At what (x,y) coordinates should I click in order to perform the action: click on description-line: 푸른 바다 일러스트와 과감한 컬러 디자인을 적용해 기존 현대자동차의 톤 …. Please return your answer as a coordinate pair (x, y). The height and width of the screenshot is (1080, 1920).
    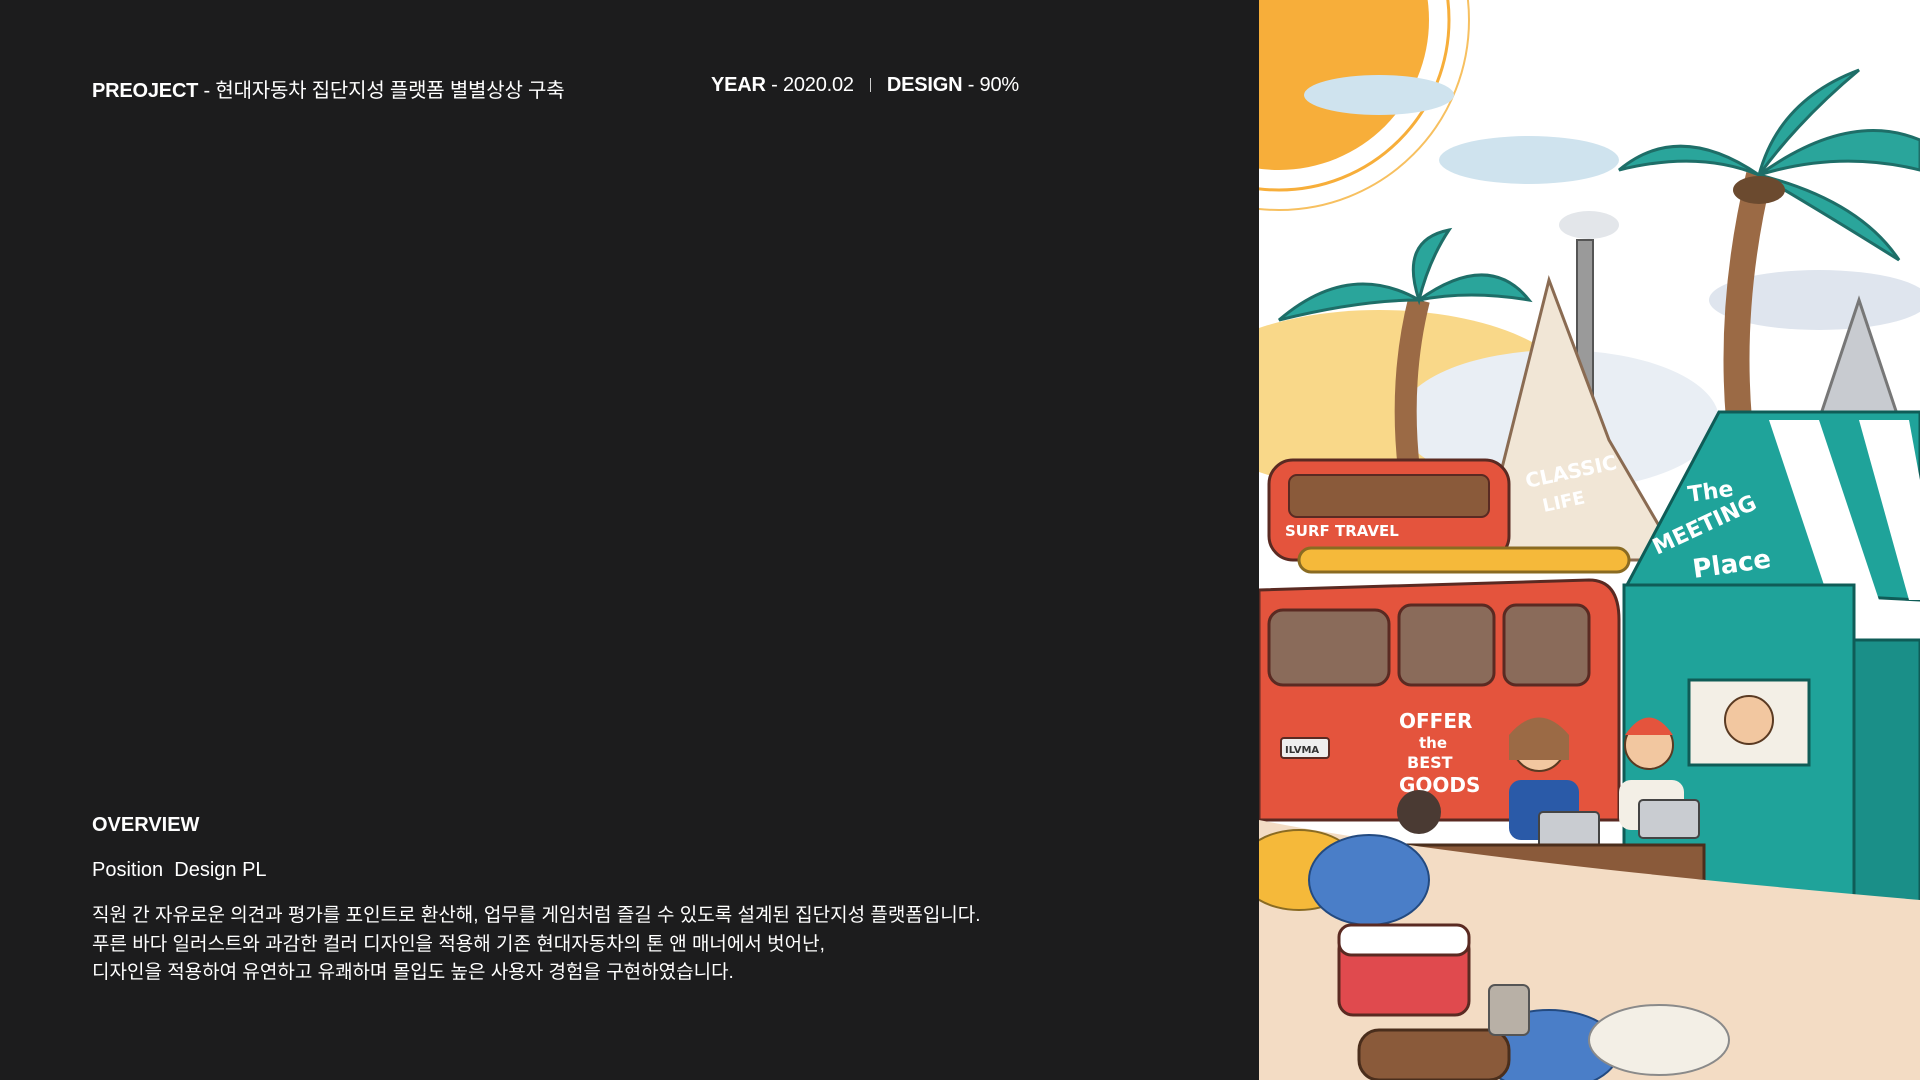
    Looking at the image, I should click on (458, 944).